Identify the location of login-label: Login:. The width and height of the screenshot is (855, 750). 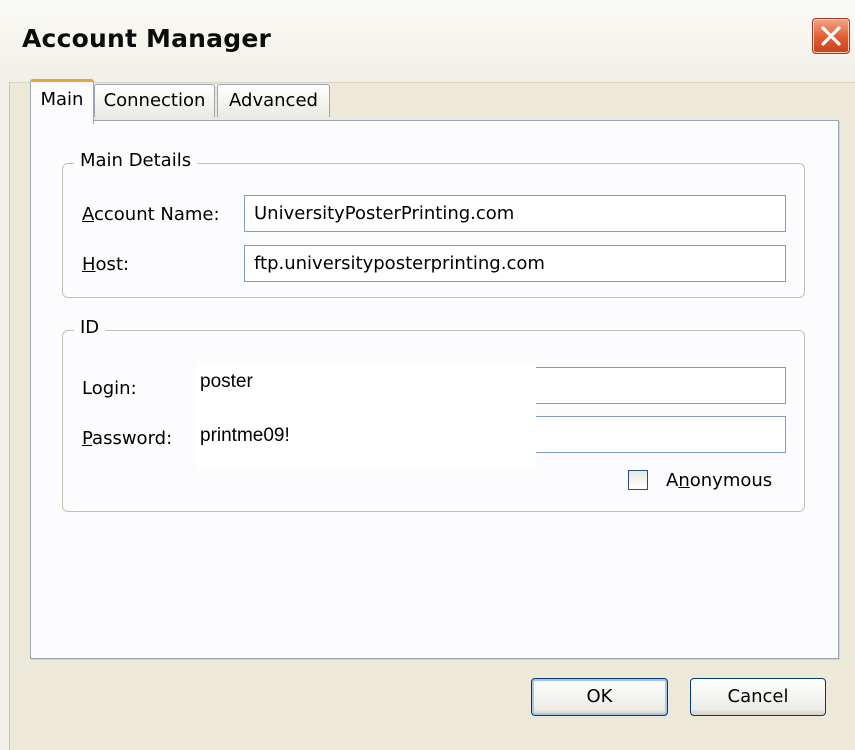
(109, 388).